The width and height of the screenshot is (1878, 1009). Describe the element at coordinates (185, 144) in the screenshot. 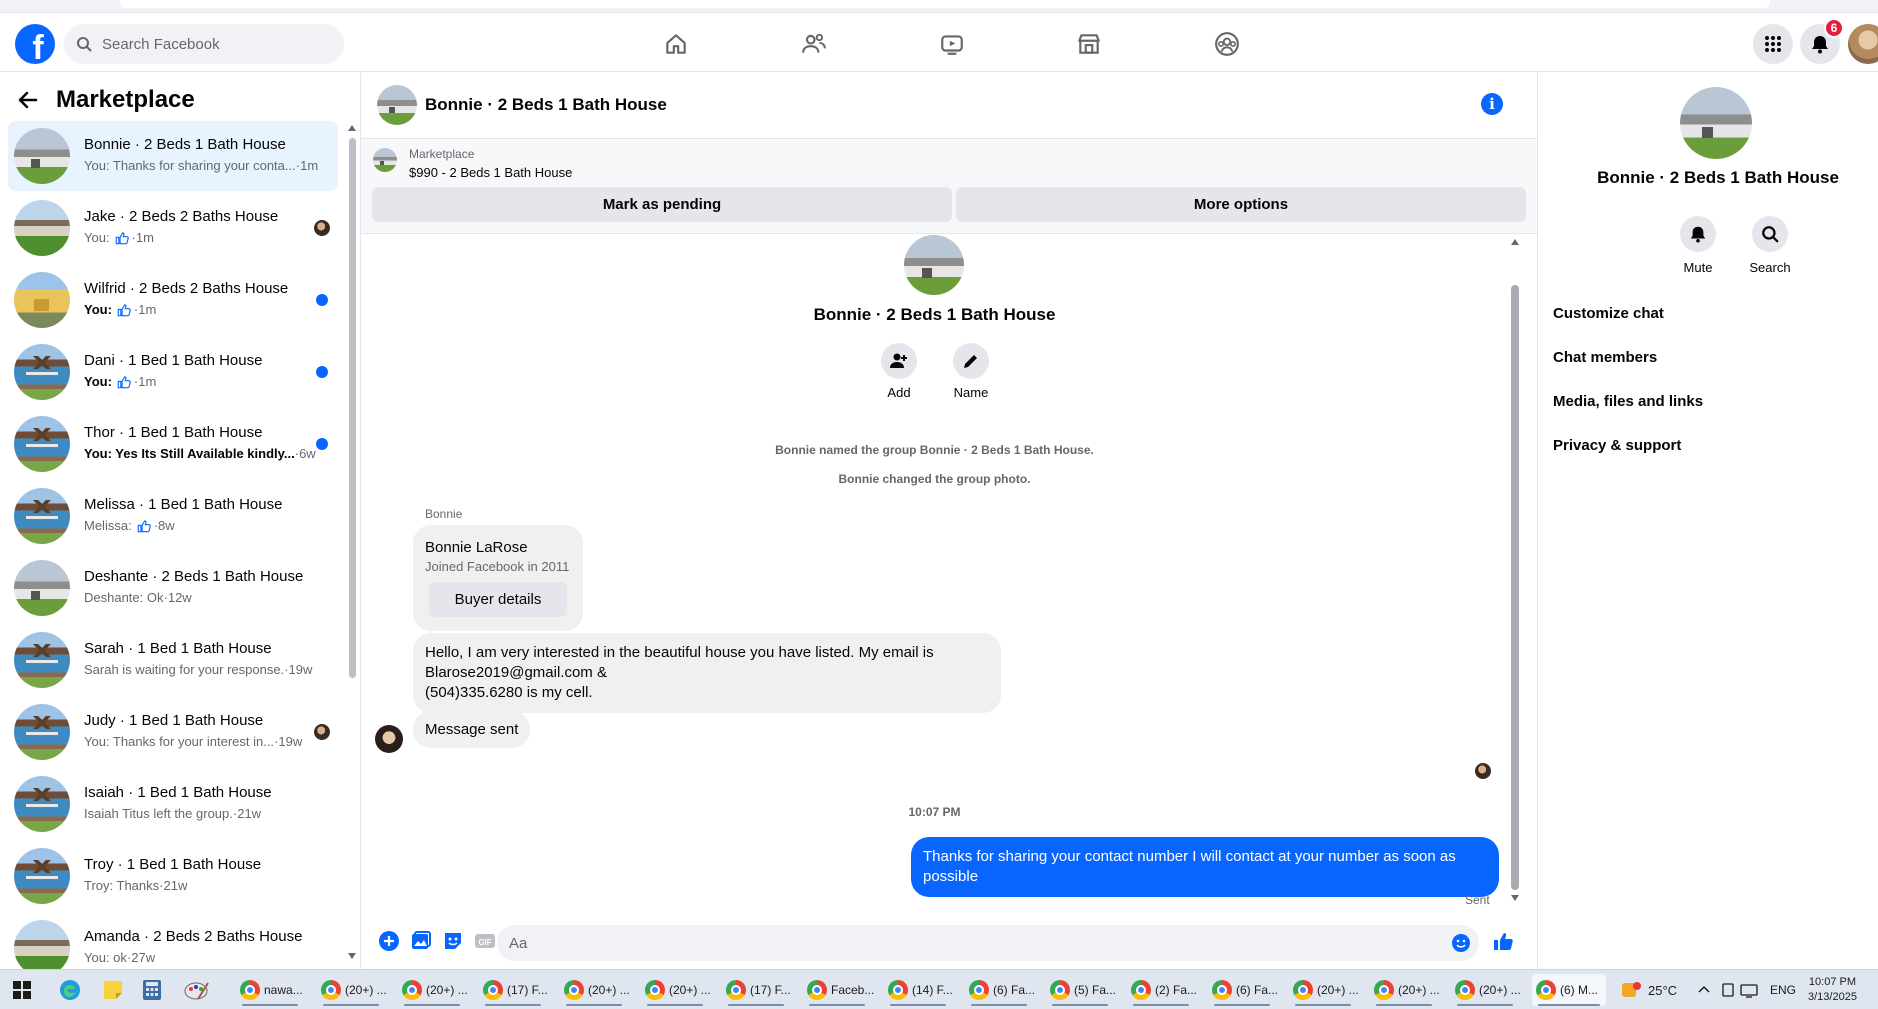

I see `conversation-name: Bonnie · 2 Beds 1 Bath House` at that location.